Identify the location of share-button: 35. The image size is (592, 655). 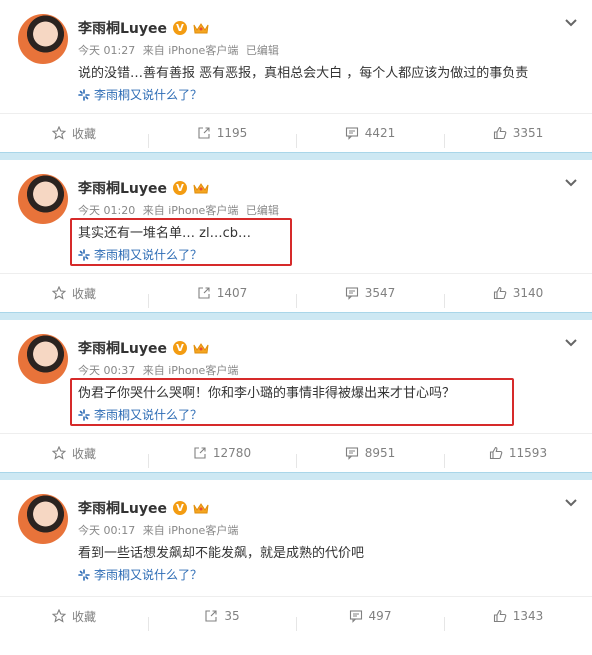
(222, 620).